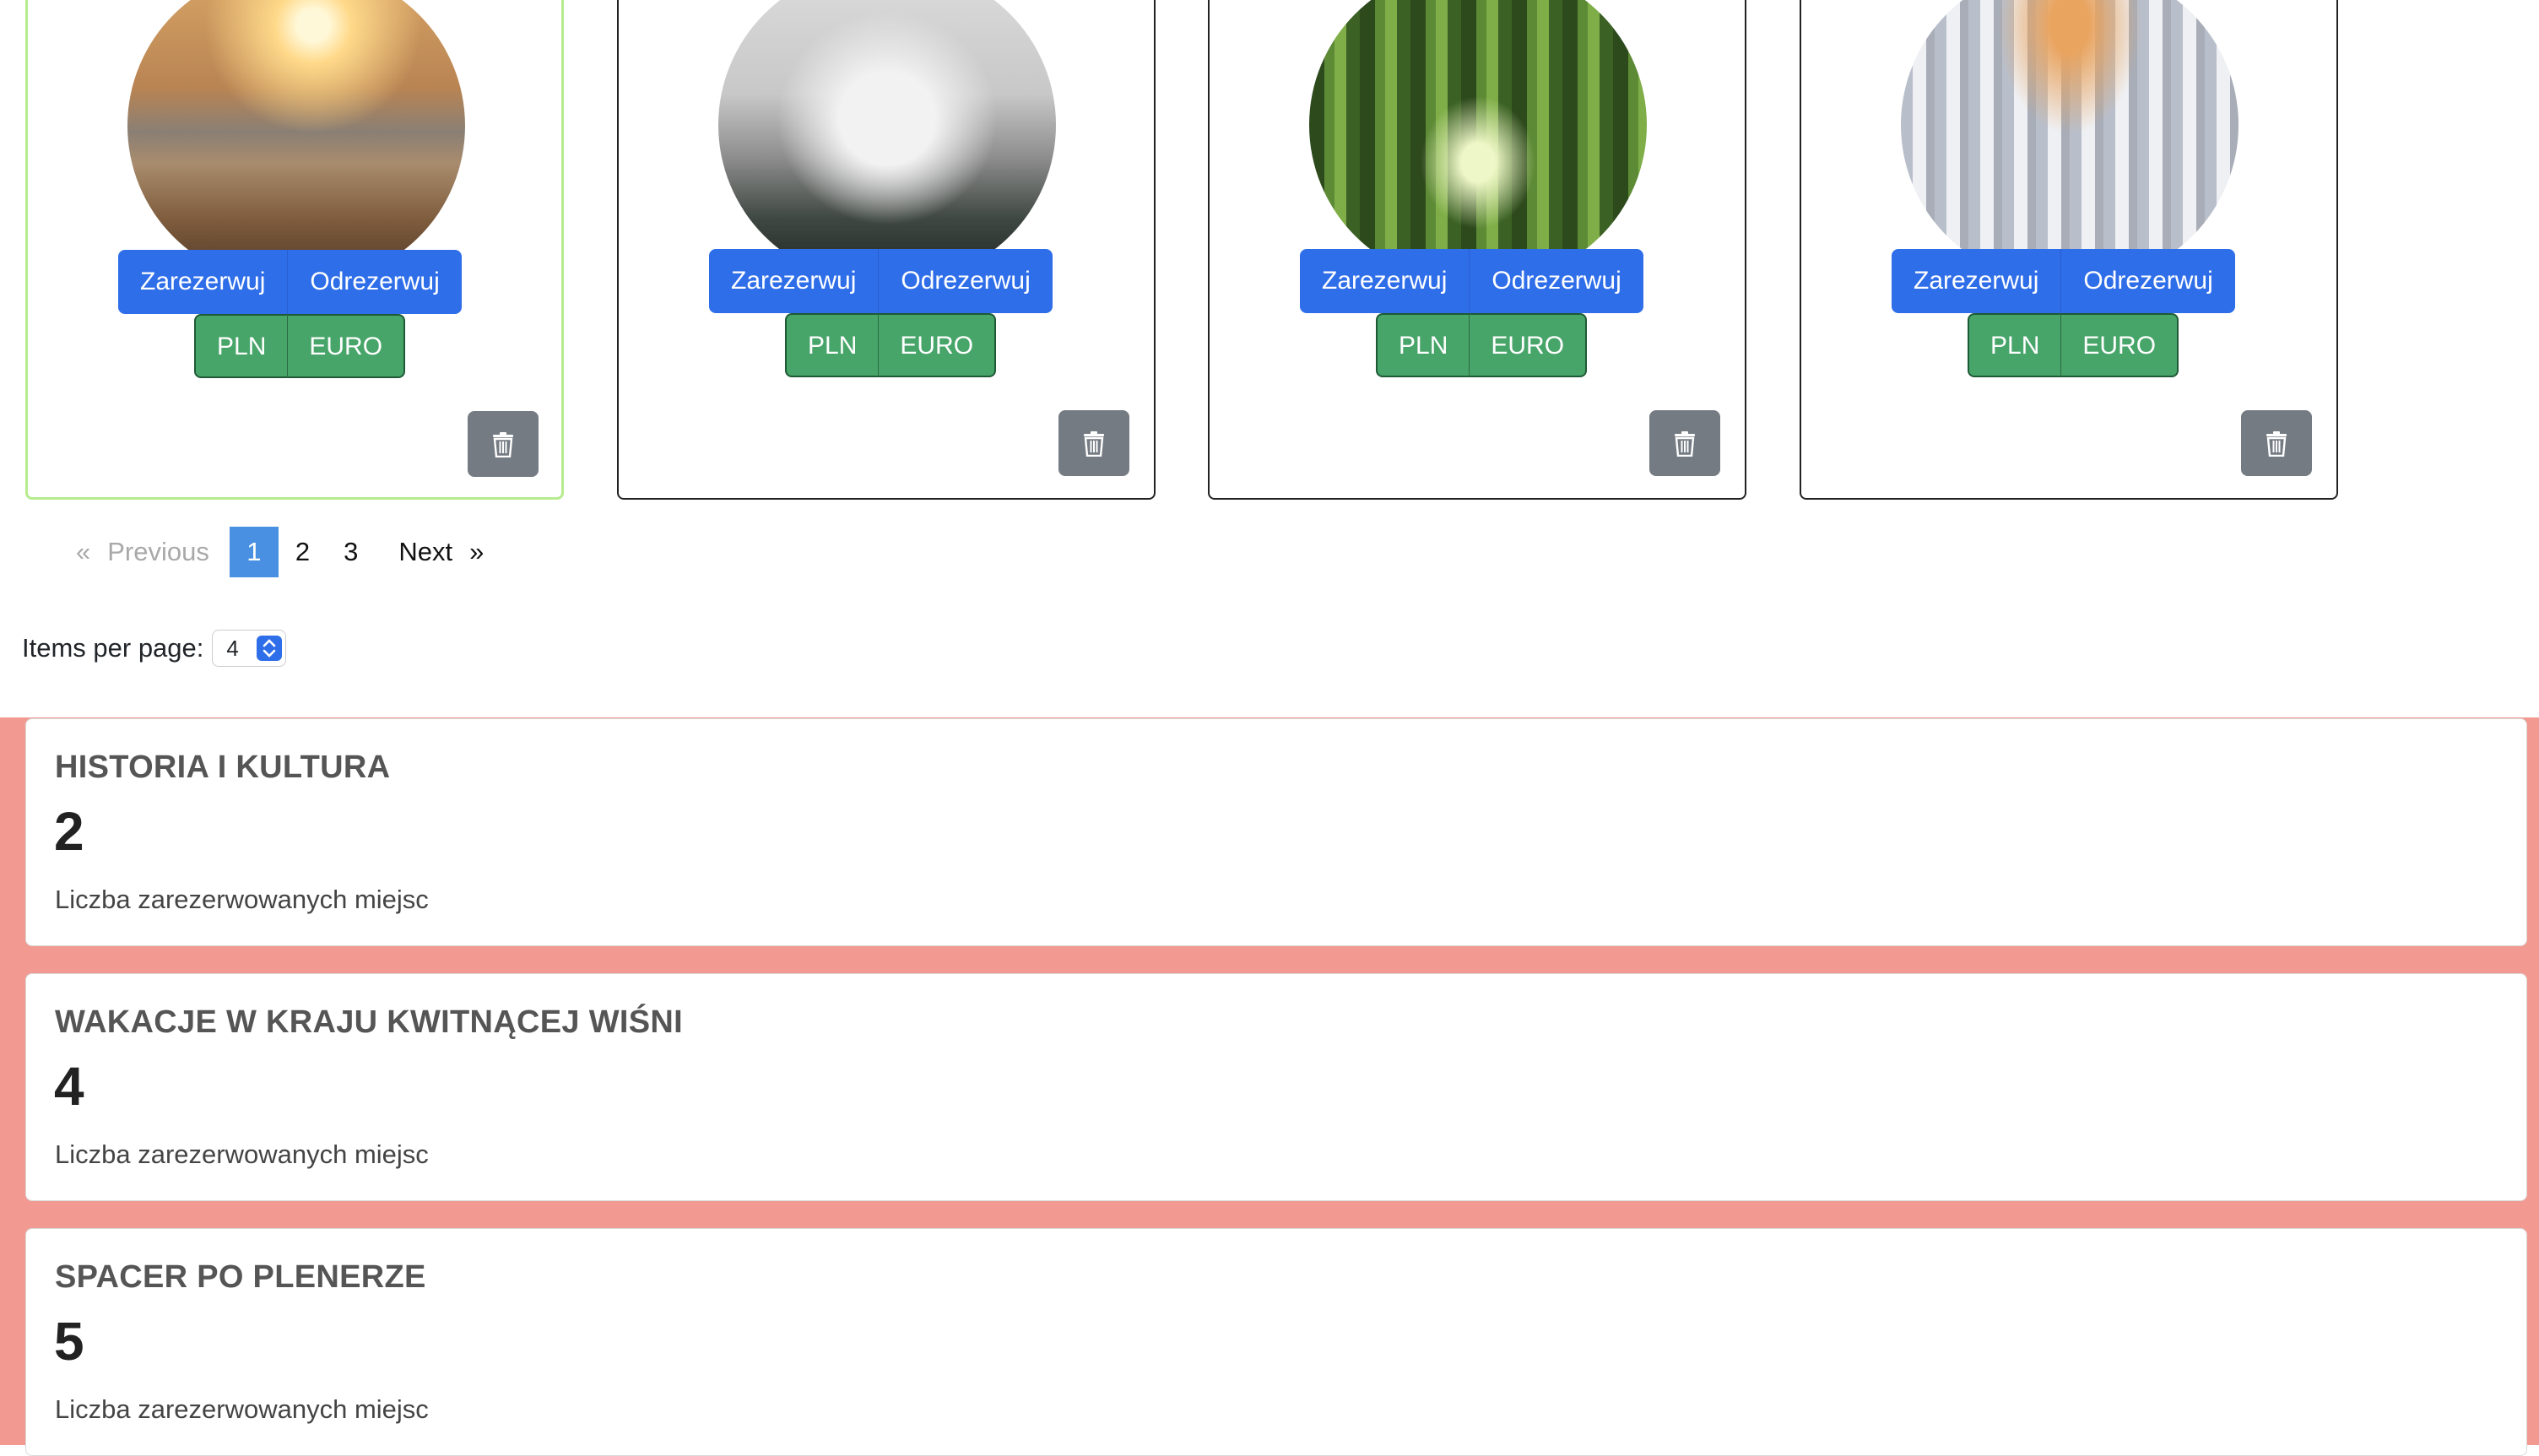  What do you see at coordinates (254, 552) in the screenshot?
I see `pagination-page-1: 1` at bounding box center [254, 552].